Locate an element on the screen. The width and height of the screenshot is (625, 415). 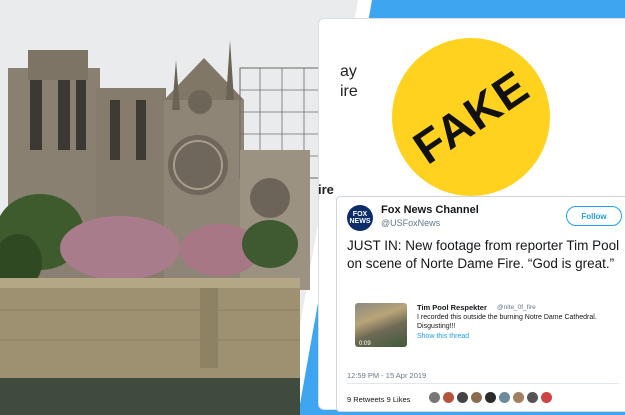
river is located at coordinates (150, 396).